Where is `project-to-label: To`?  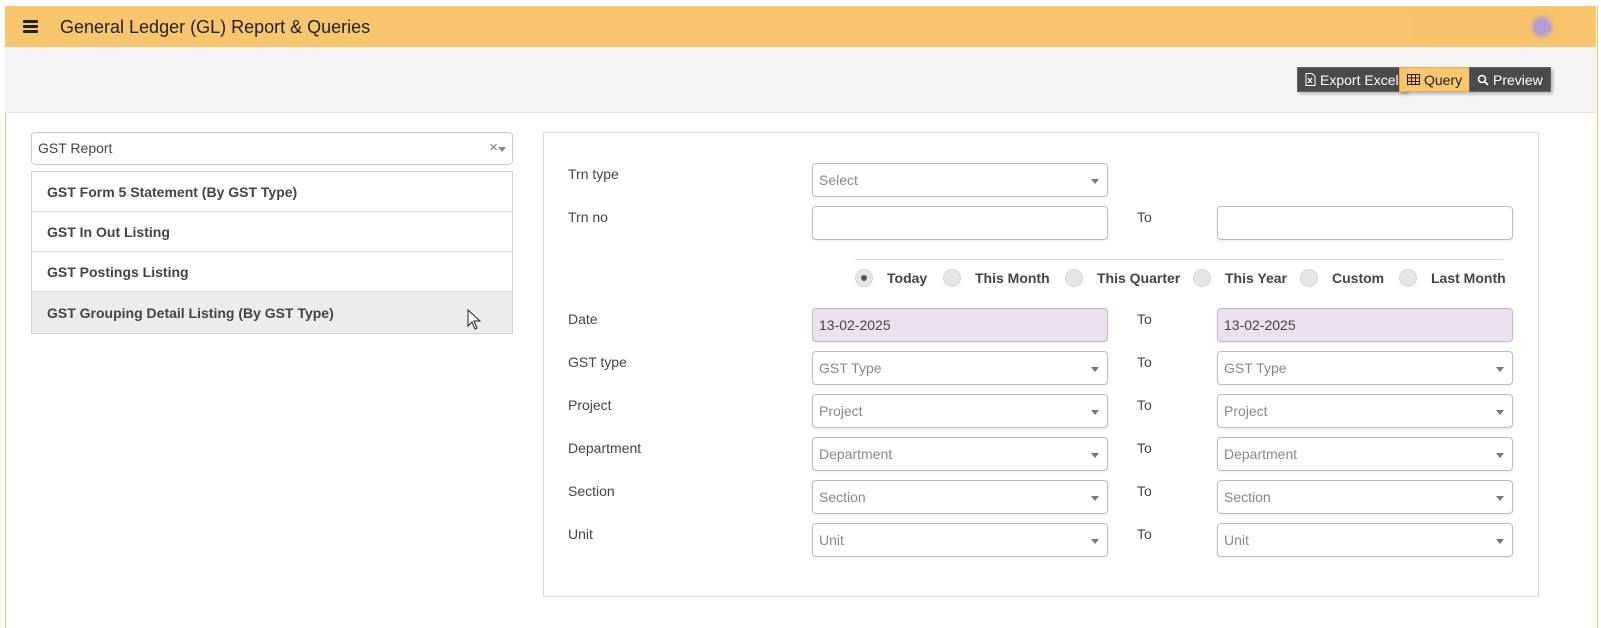 project-to-label: To is located at coordinates (1144, 405).